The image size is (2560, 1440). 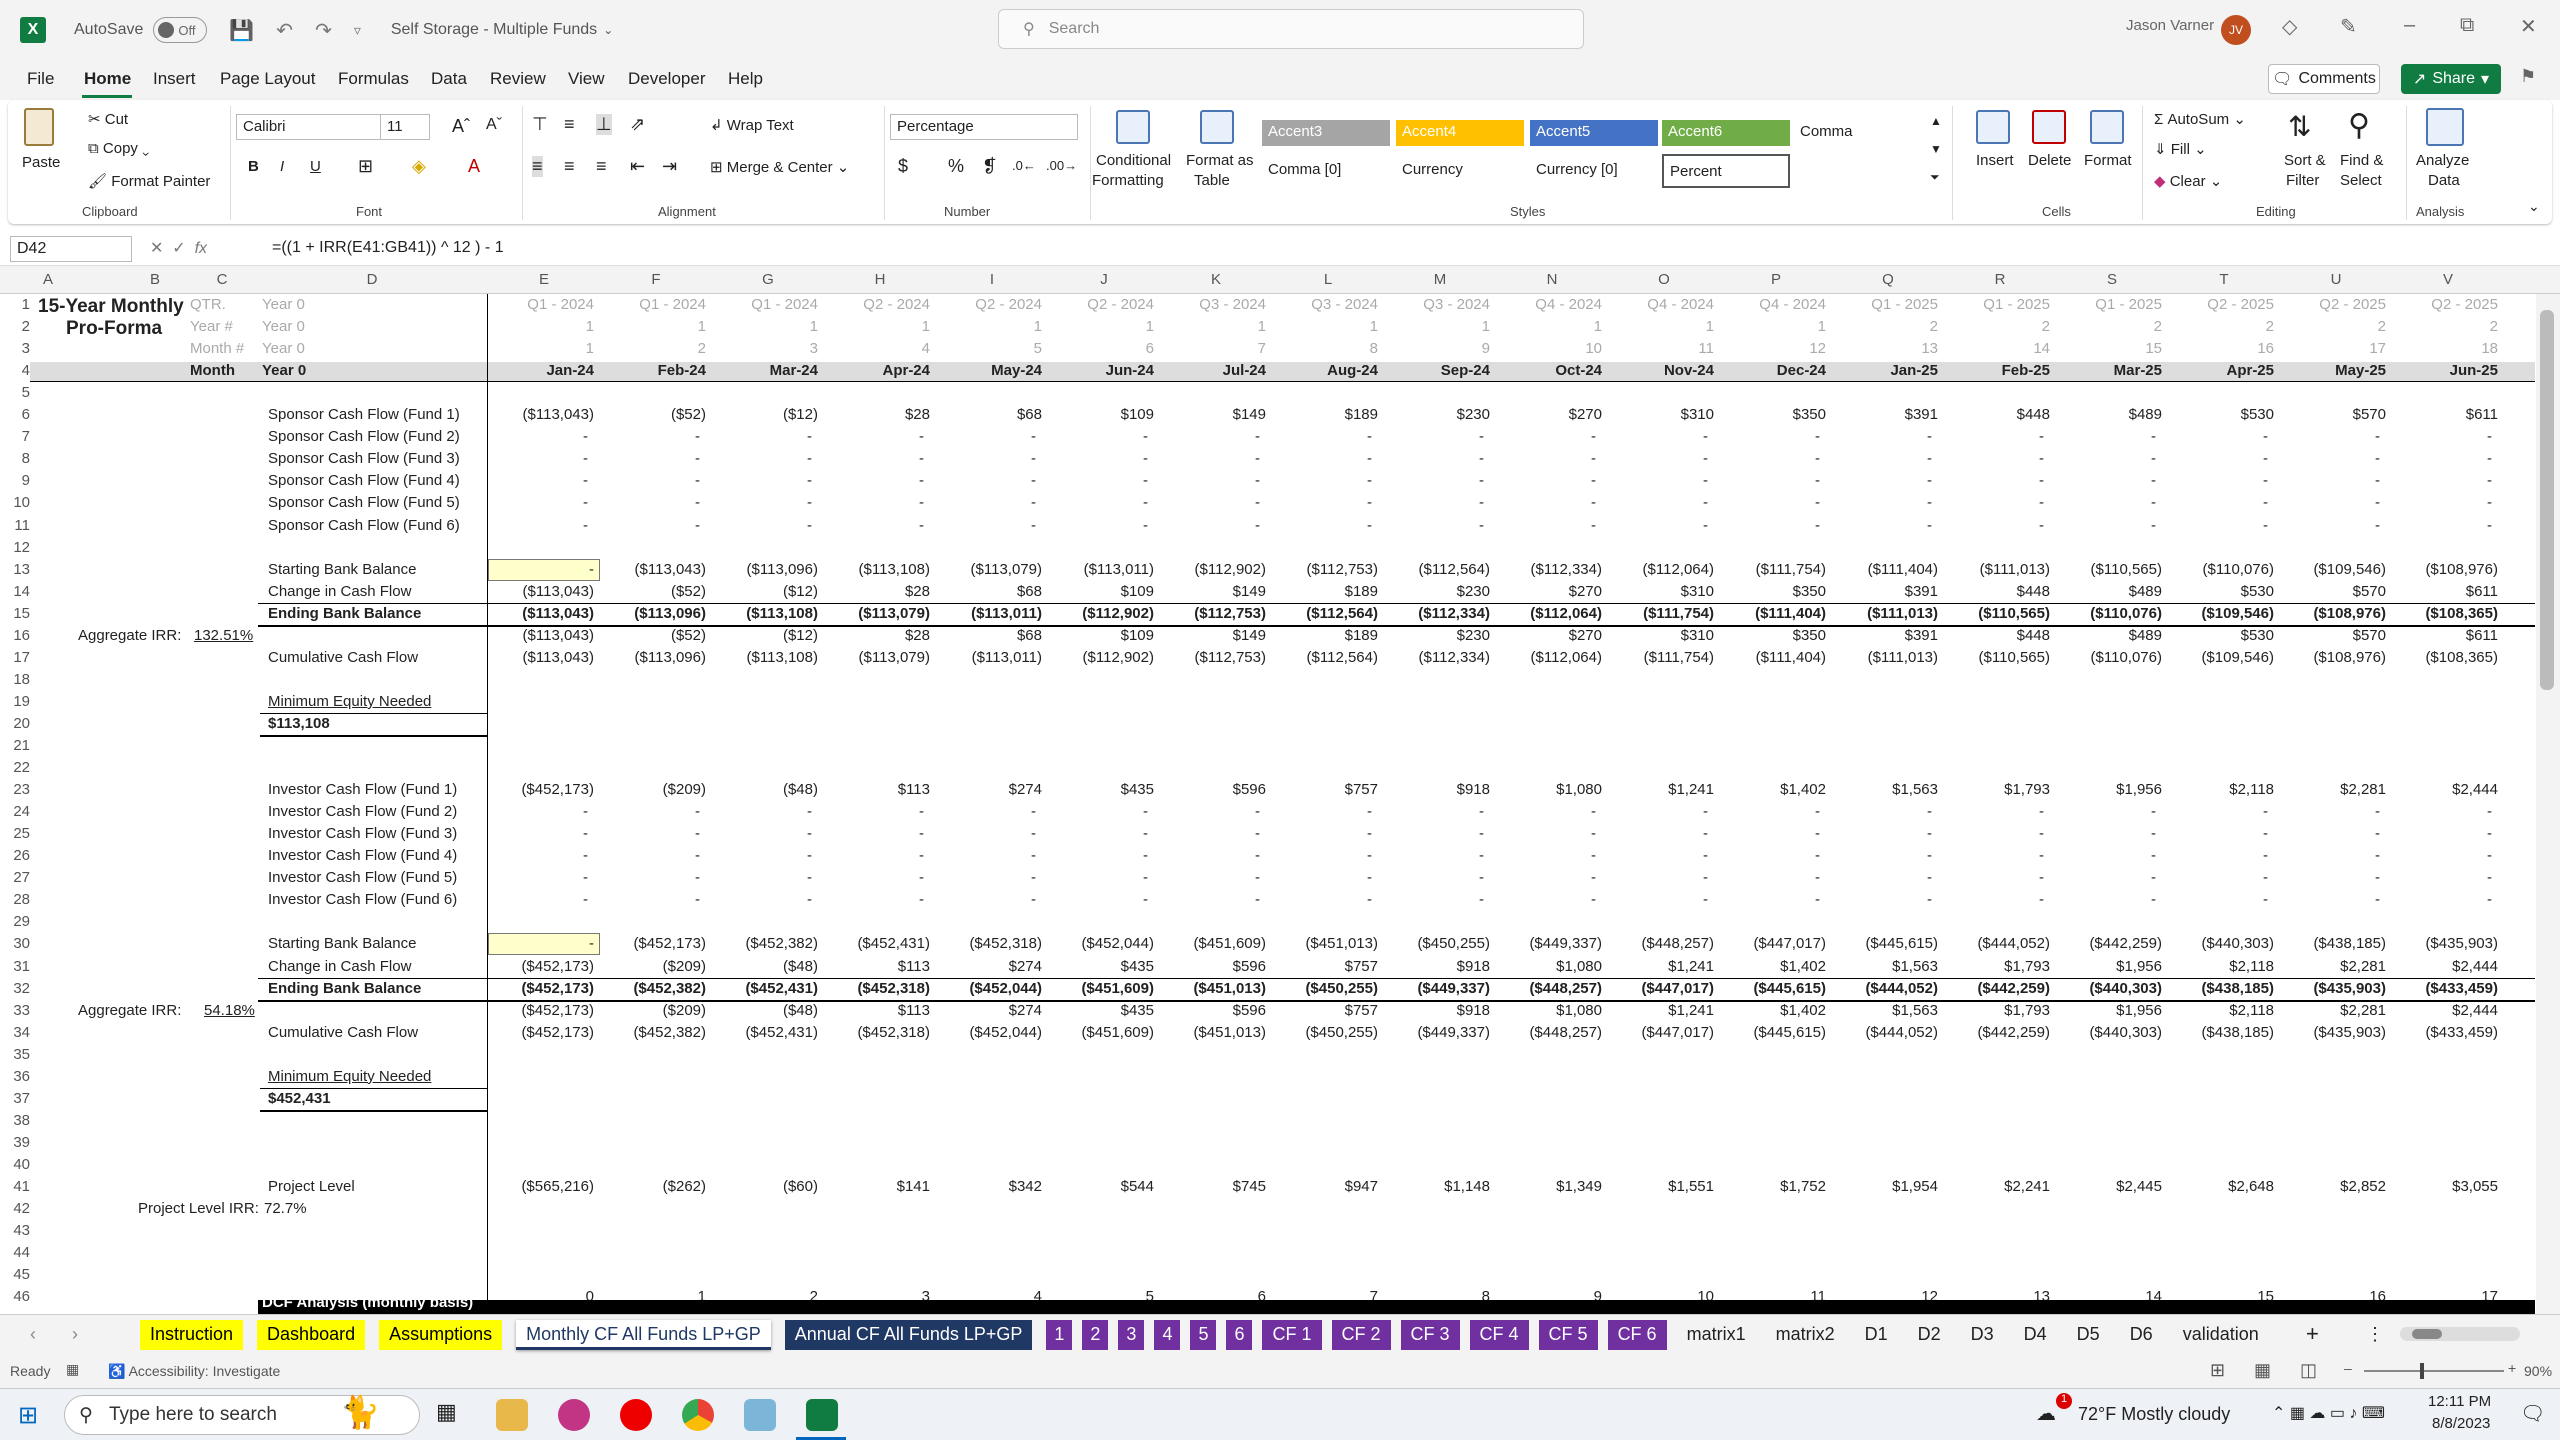 What do you see at coordinates (1546, 833) in the screenshot?
I see `cell-dash-i25-9: -` at bounding box center [1546, 833].